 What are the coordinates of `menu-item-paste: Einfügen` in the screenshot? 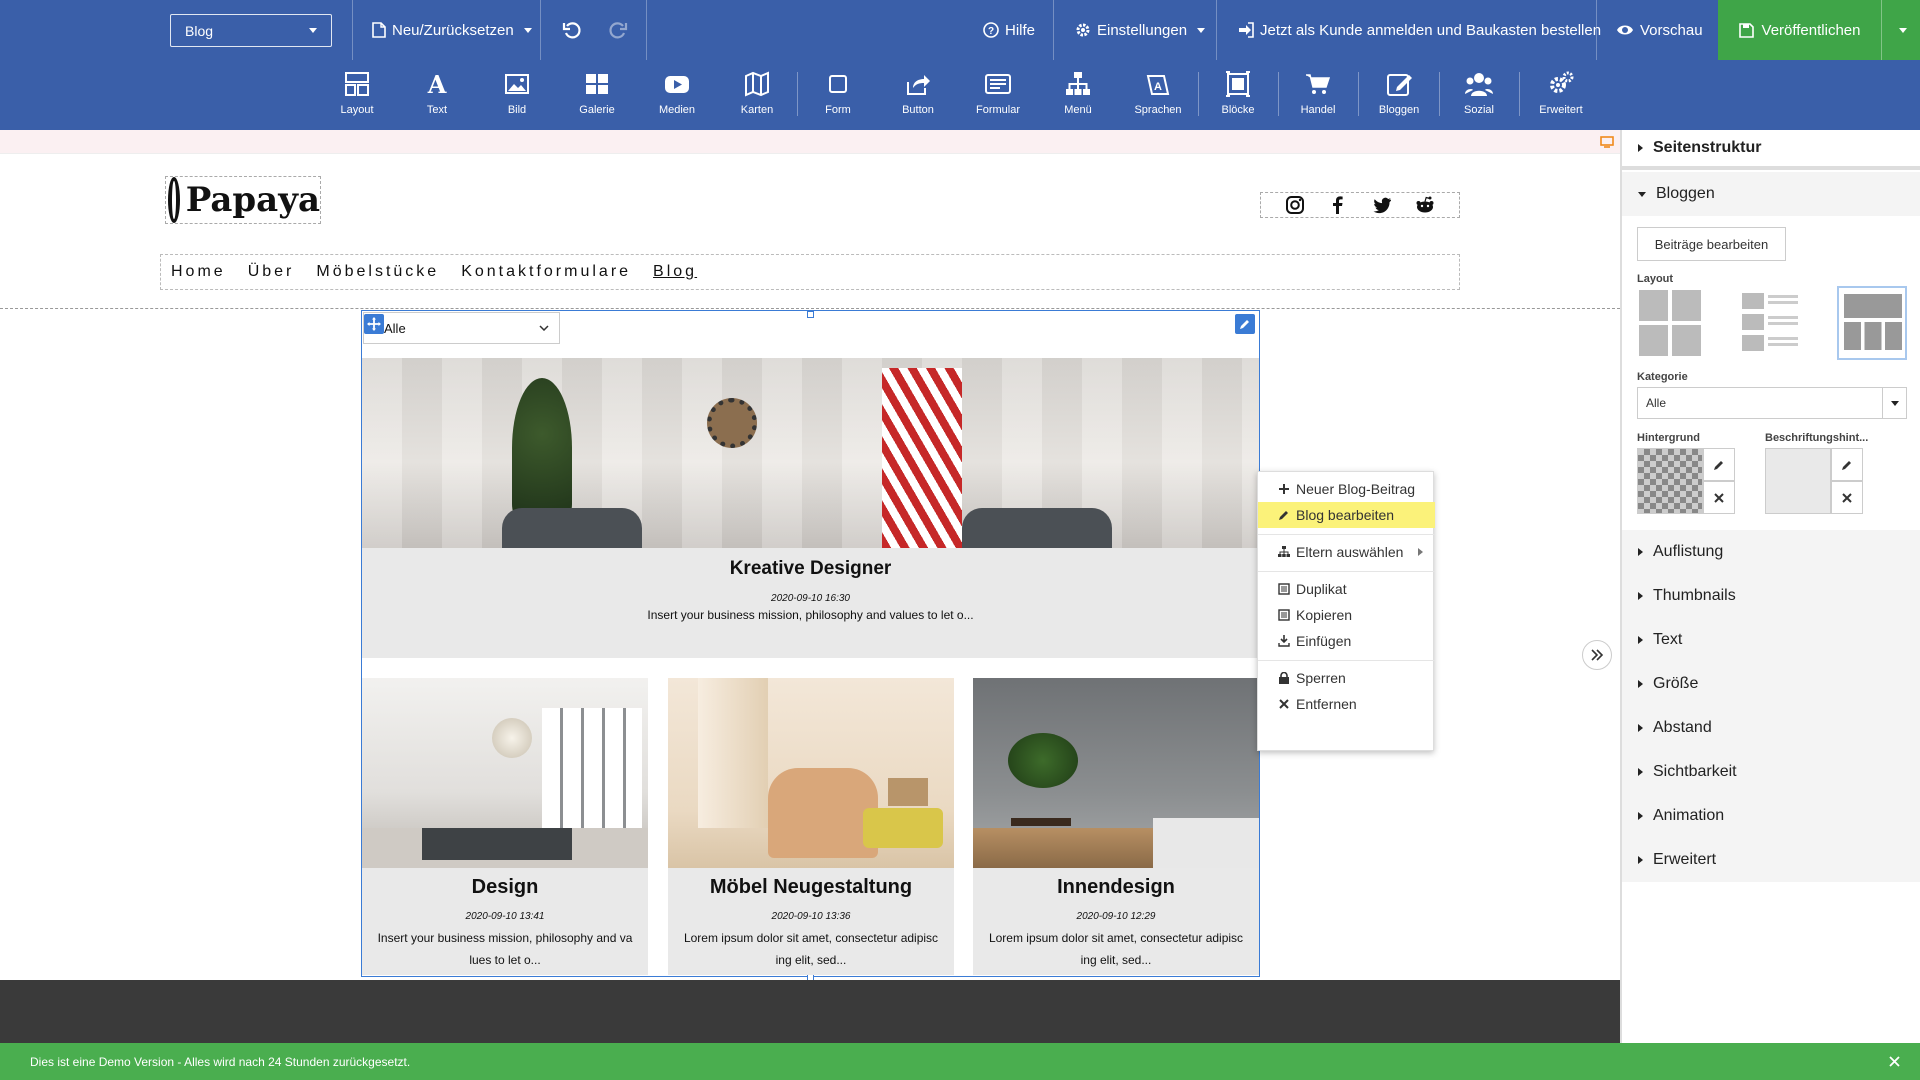 It's located at (1346, 641).